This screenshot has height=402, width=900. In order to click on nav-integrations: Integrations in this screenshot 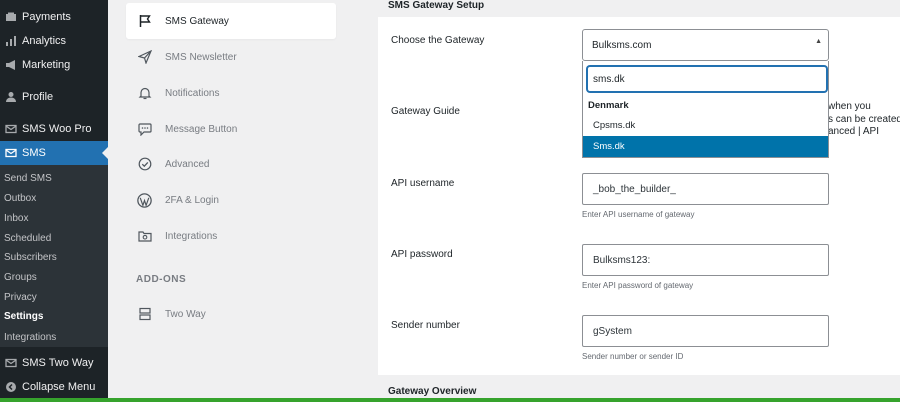, I will do `click(231, 236)`.